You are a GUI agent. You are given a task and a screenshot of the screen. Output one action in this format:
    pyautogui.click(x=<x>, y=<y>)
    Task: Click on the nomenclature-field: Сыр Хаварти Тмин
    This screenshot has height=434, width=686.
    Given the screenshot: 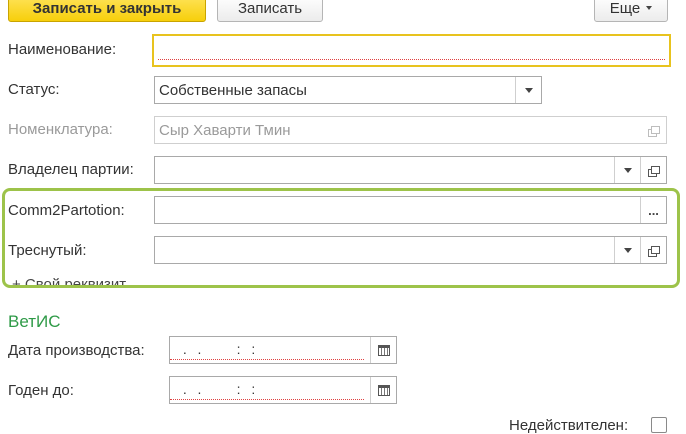 What is the action you would take?
    pyautogui.click(x=410, y=130)
    